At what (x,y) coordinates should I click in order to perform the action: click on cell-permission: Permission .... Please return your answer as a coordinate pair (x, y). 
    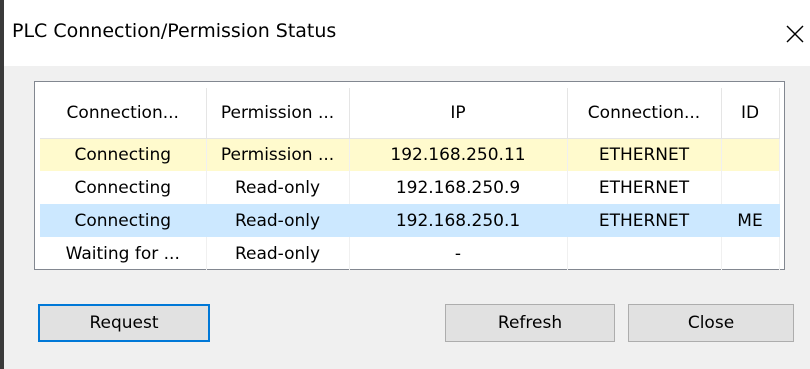
    Looking at the image, I should click on (278, 154).